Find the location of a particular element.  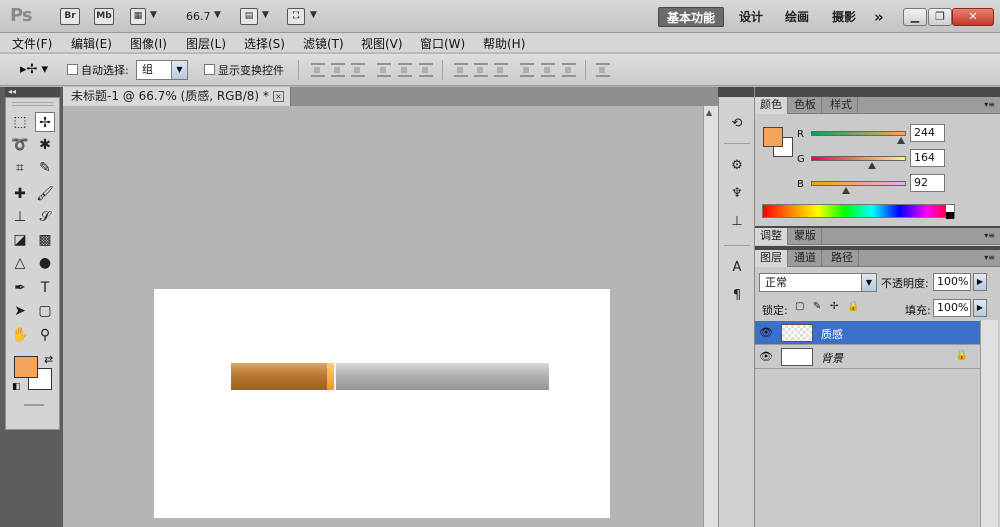

workspace-design: 设计 is located at coordinates (751, 17).